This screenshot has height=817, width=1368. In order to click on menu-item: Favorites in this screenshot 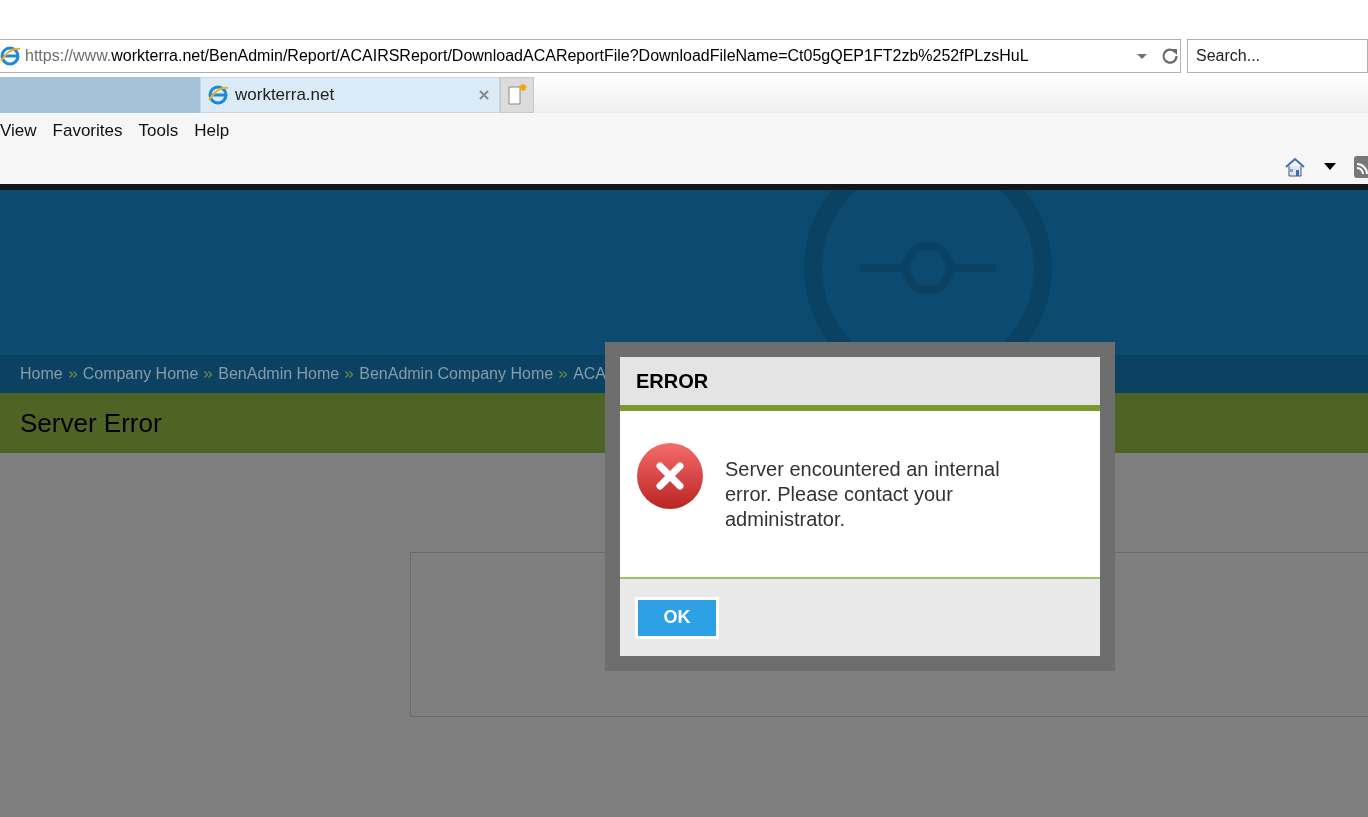, I will do `click(87, 131)`.